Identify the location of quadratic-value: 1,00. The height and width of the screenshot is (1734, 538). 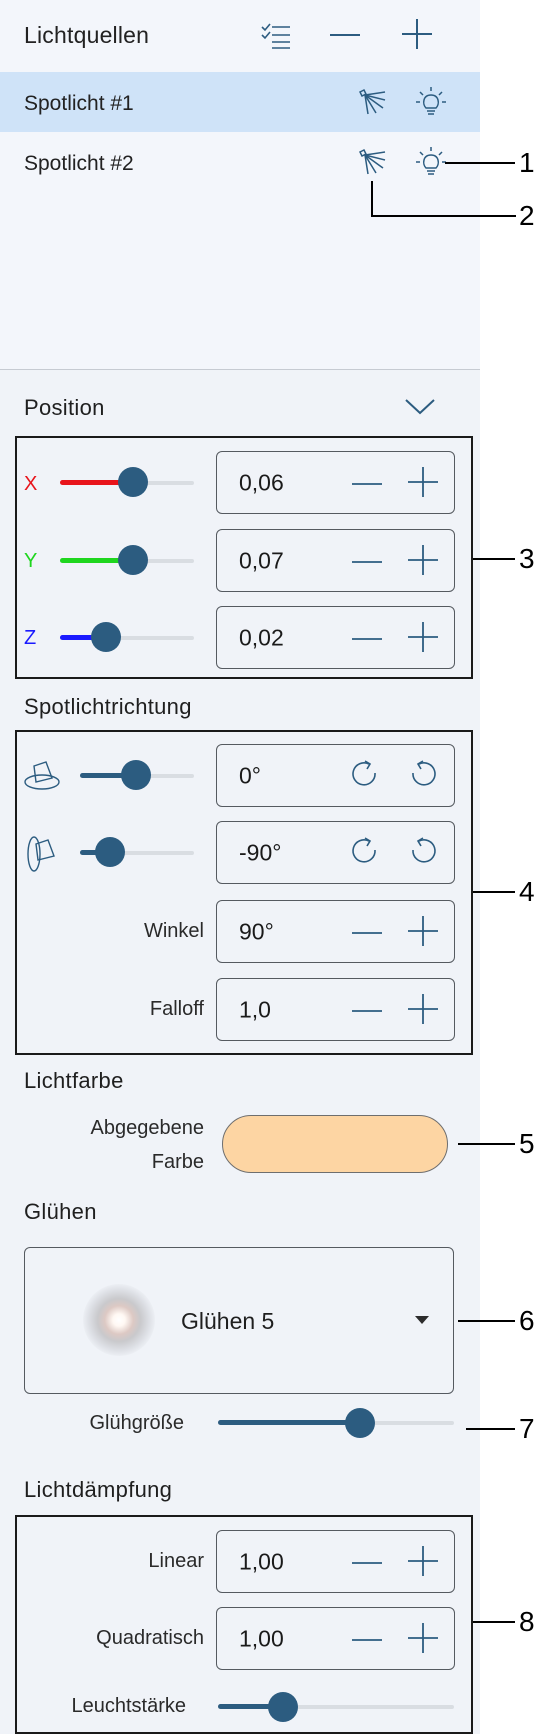
(261, 1638).